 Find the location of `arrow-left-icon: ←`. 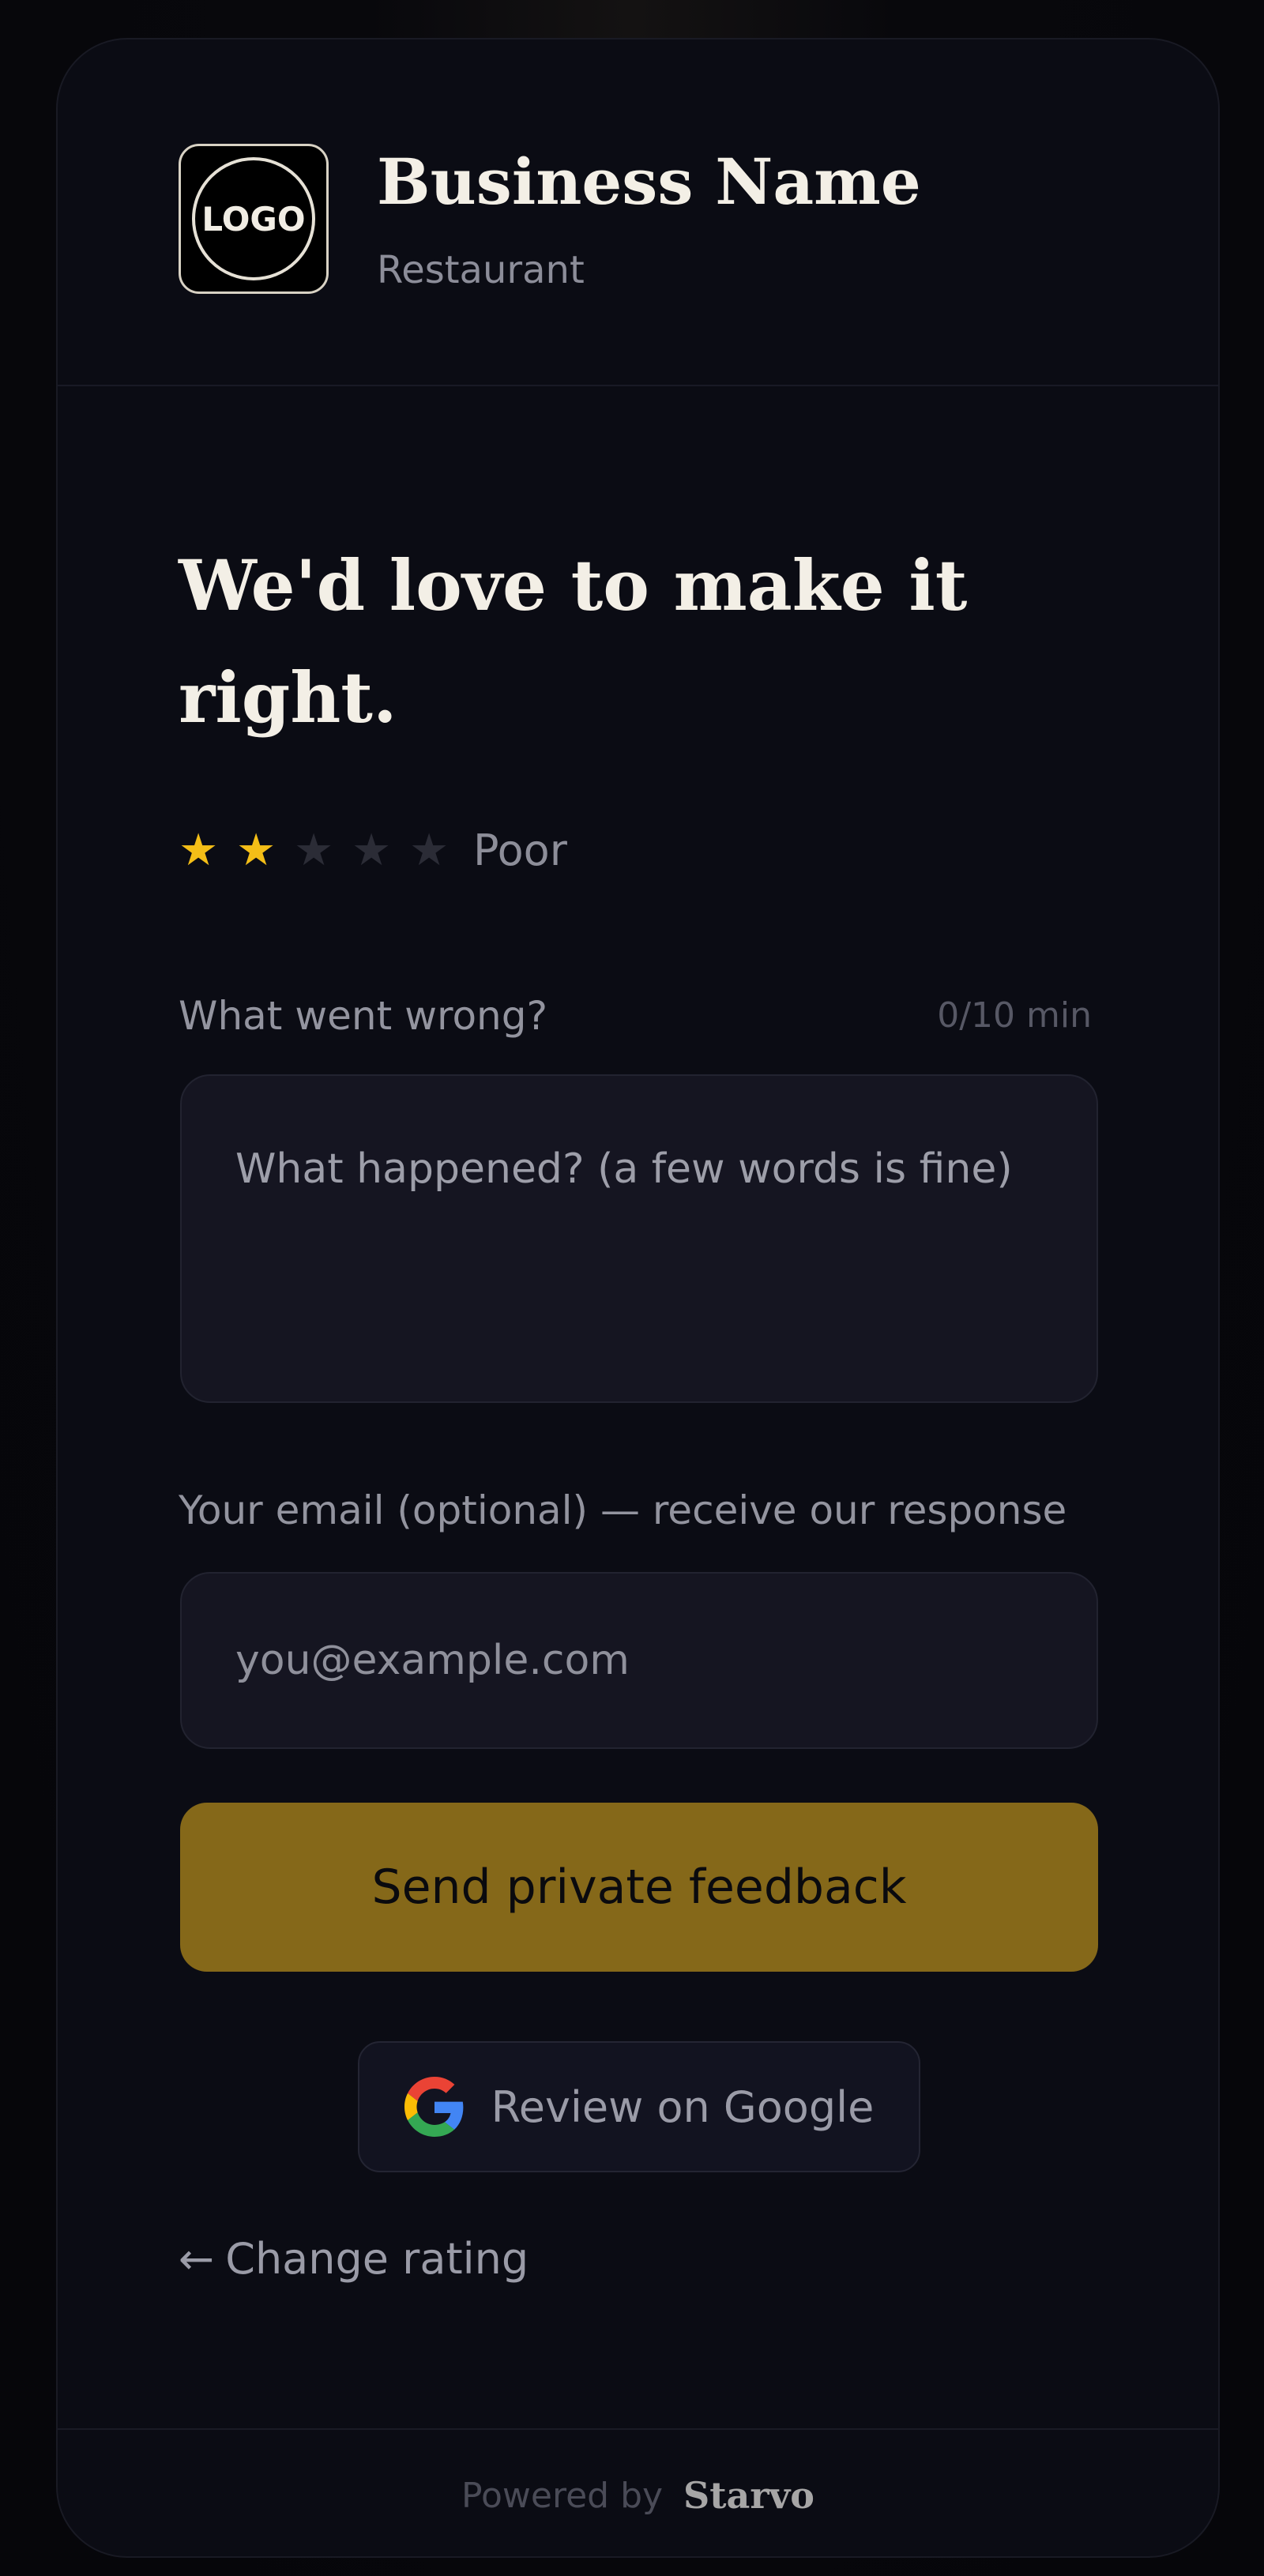

arrow-left-icon: ← is located at coordinates (197, 2259).